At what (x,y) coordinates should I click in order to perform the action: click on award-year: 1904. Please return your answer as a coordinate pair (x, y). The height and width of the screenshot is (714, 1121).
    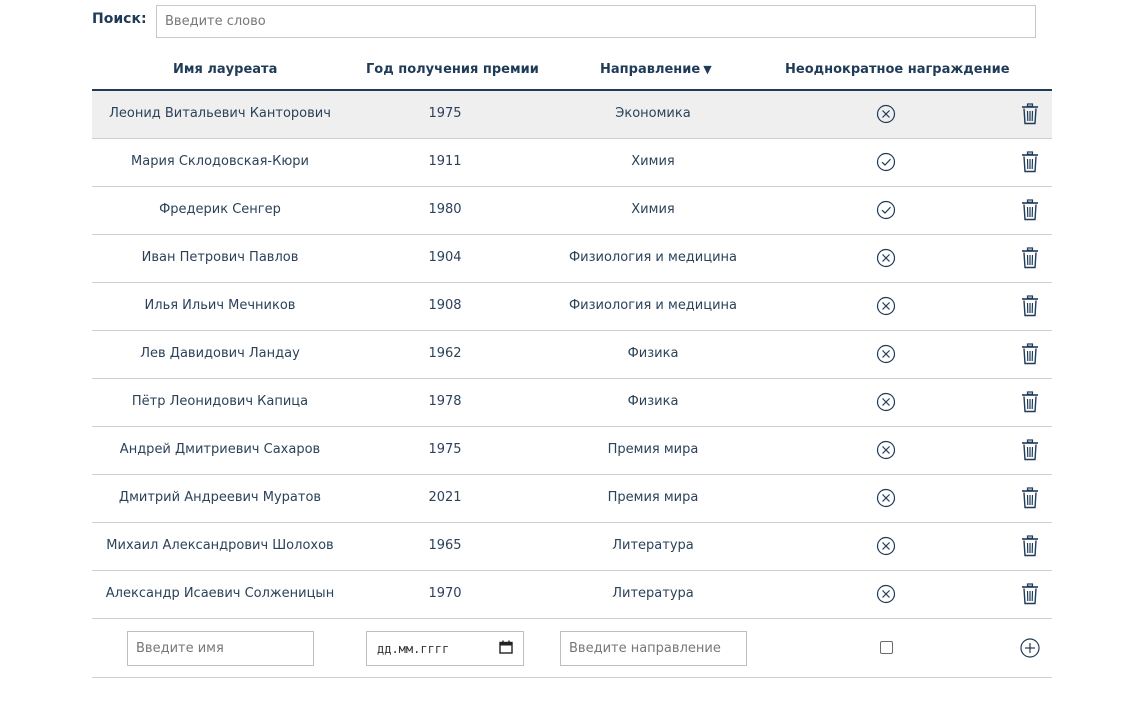
    Looking at the image, I should click on (445, 257).